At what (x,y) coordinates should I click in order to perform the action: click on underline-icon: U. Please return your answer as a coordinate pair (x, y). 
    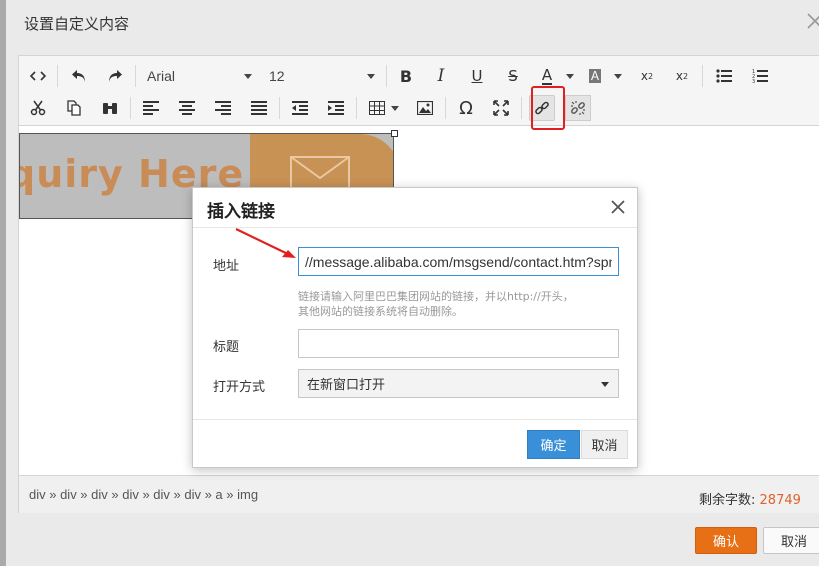
    Looking at the image, I should click on (477, 76).